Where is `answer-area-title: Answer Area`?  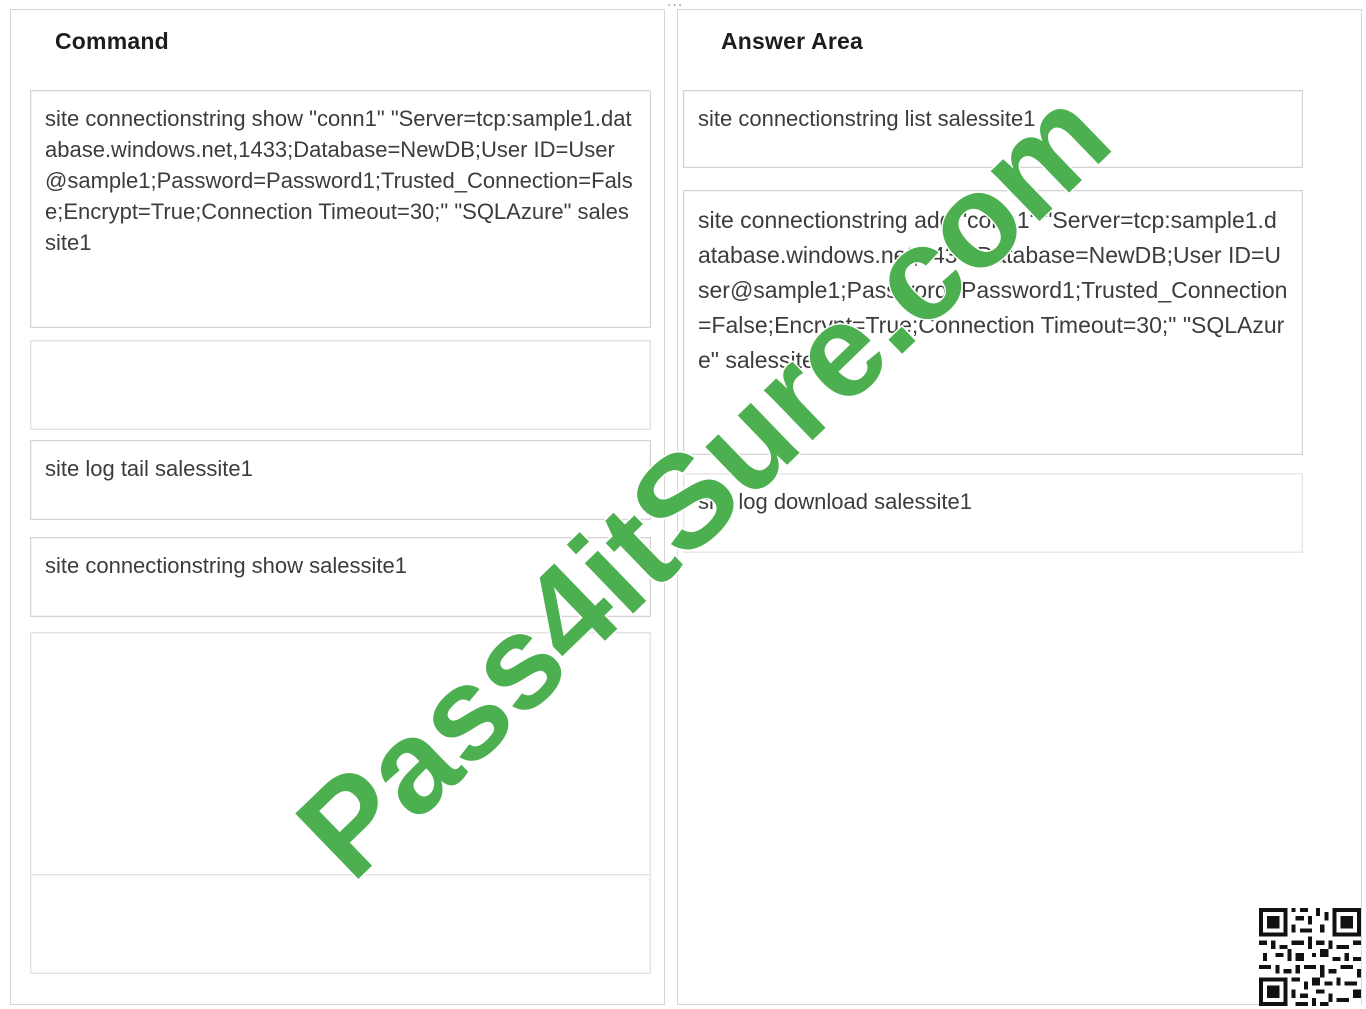 answer-area-title: Answer Area is located at coordinates (792, 41).